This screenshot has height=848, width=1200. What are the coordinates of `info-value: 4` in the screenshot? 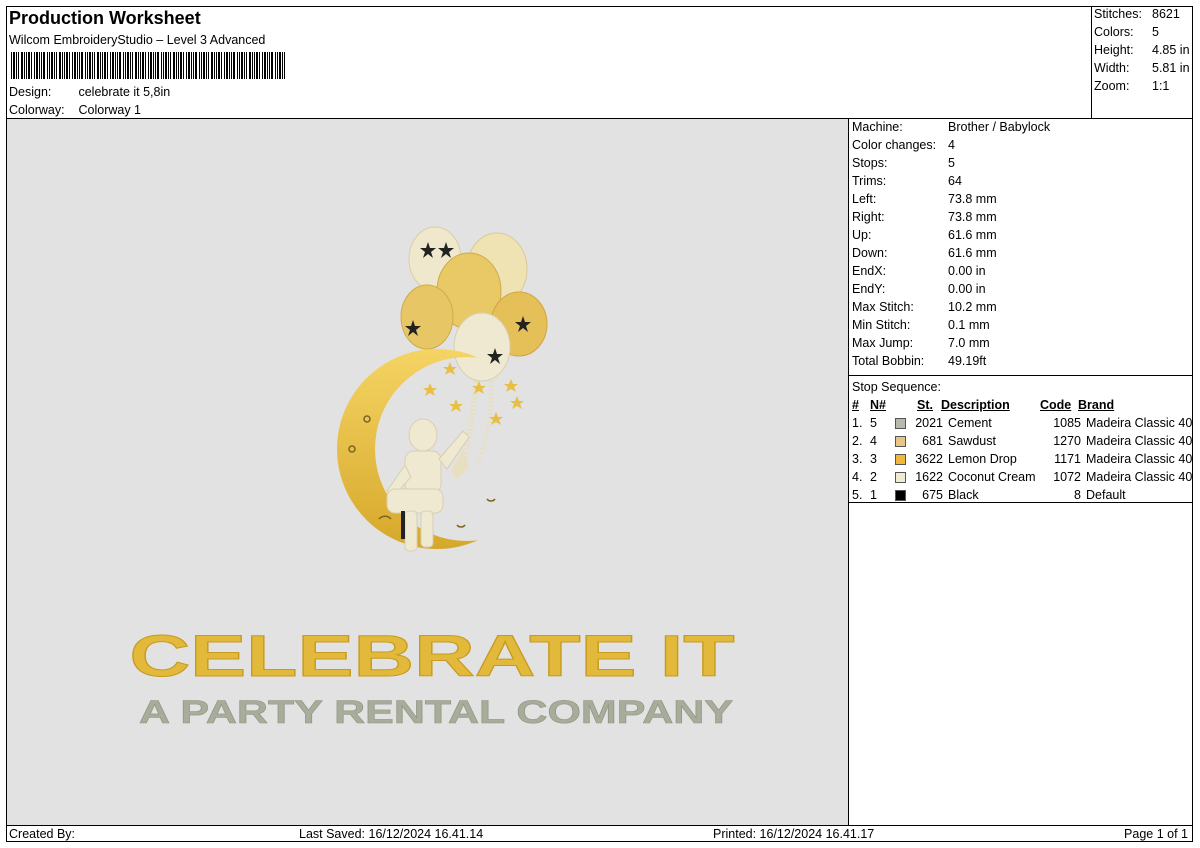 It's located at (951, 145).